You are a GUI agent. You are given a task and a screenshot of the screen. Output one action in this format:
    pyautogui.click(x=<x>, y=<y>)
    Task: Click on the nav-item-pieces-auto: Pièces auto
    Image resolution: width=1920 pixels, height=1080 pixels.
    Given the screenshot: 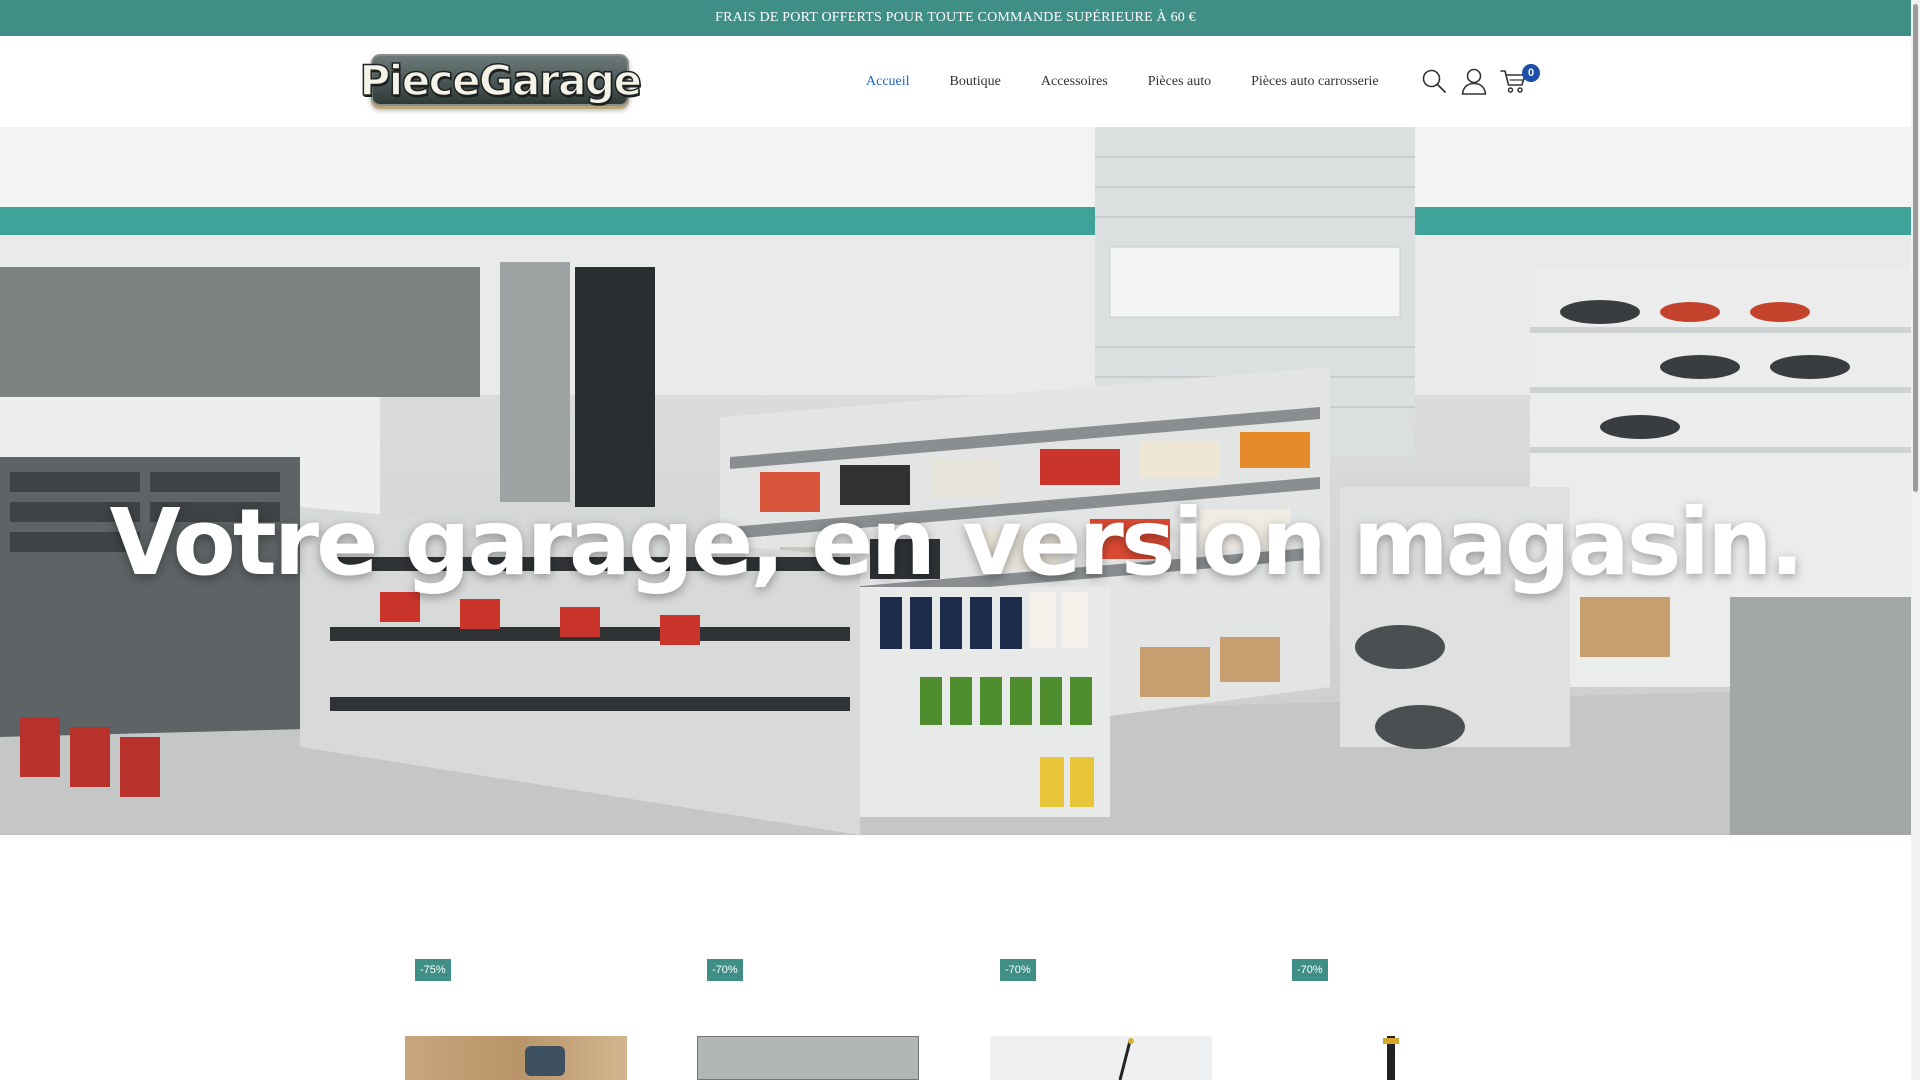 What is the action you would take?
    pyautogui.click(x=1179, y=82)
    